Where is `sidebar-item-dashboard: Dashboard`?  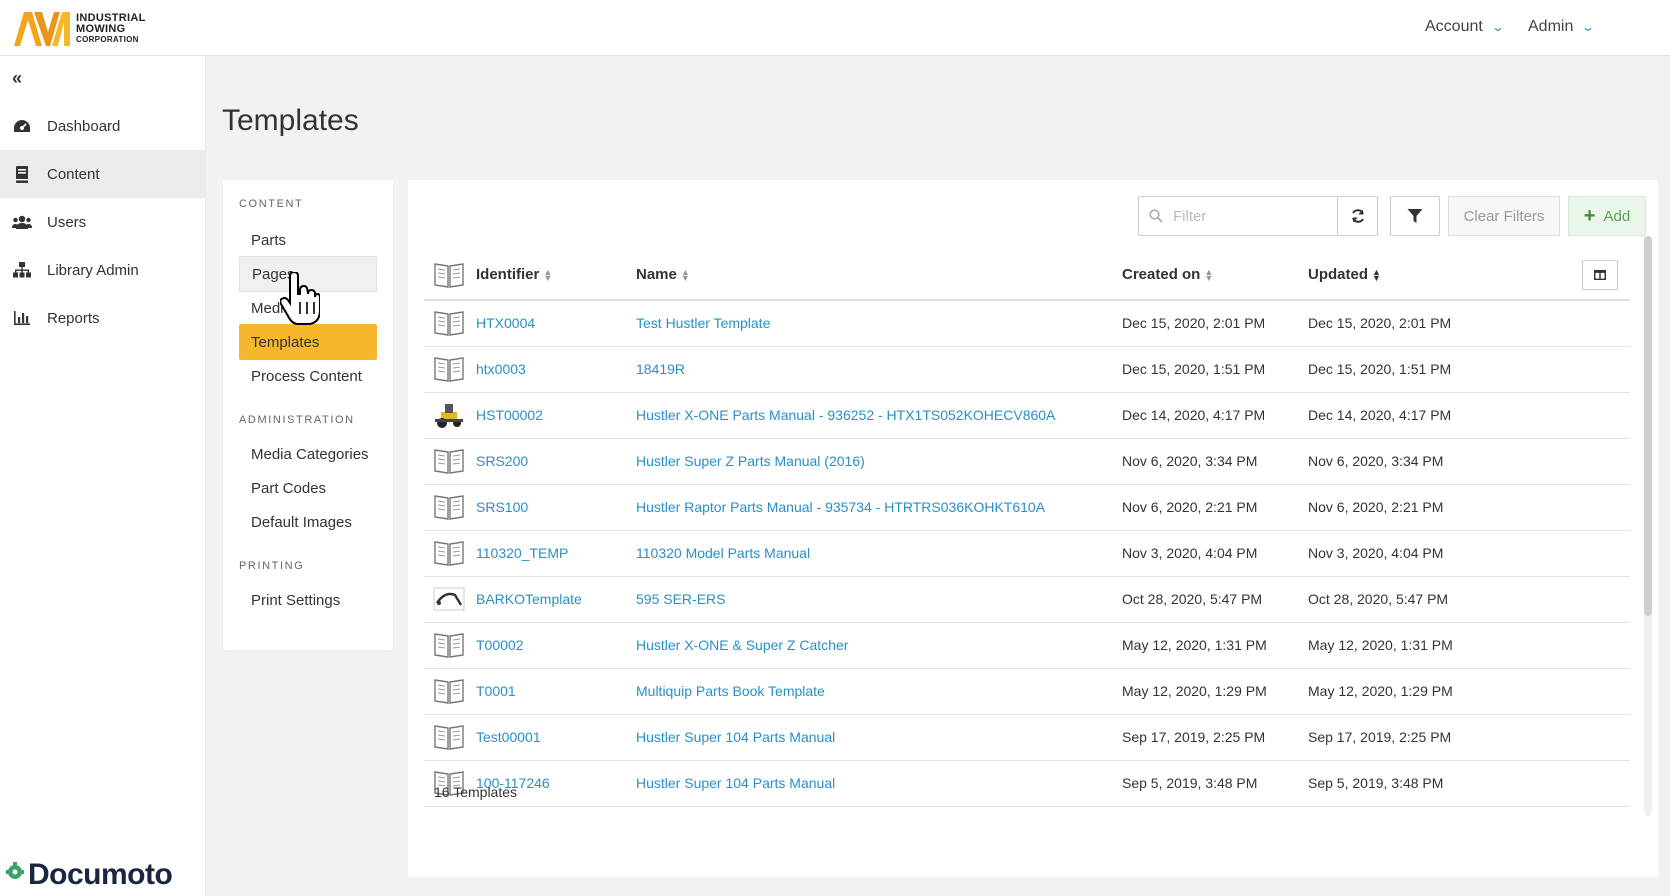 sidebar-item-dashboard: Dashboard is located at coordinates (103, 126).